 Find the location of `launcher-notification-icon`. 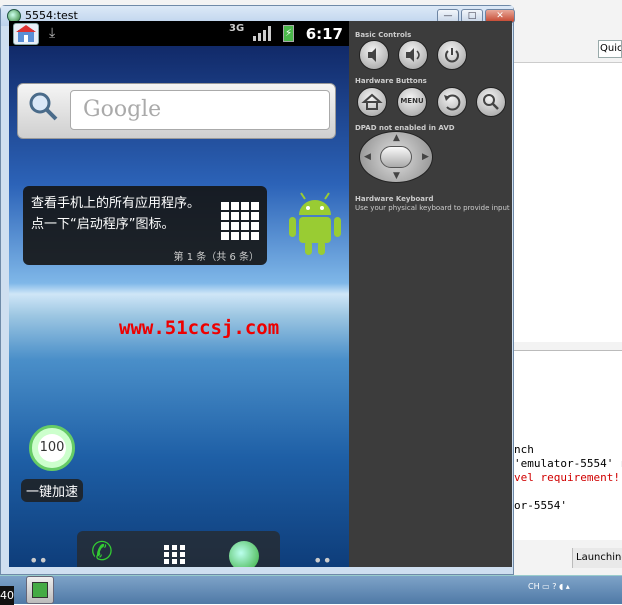

launcher-notification-icon is located at coordinates (26, 34).